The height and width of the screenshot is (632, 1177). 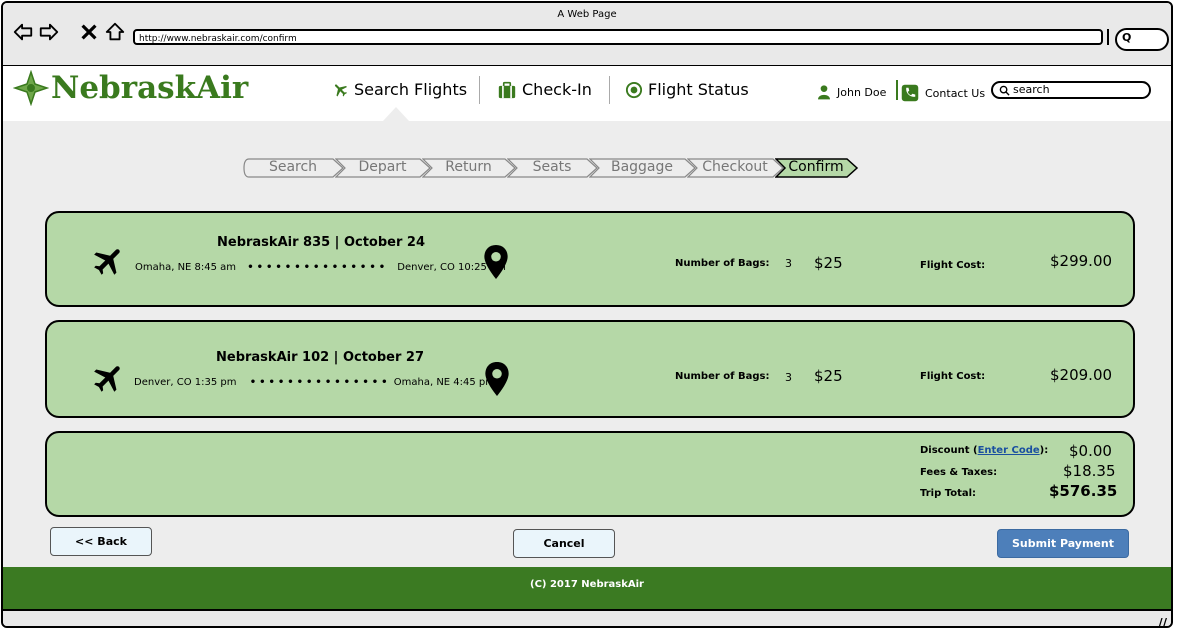 I want to click on breadcrumb-step: Seats, so click(x=552, y=168).